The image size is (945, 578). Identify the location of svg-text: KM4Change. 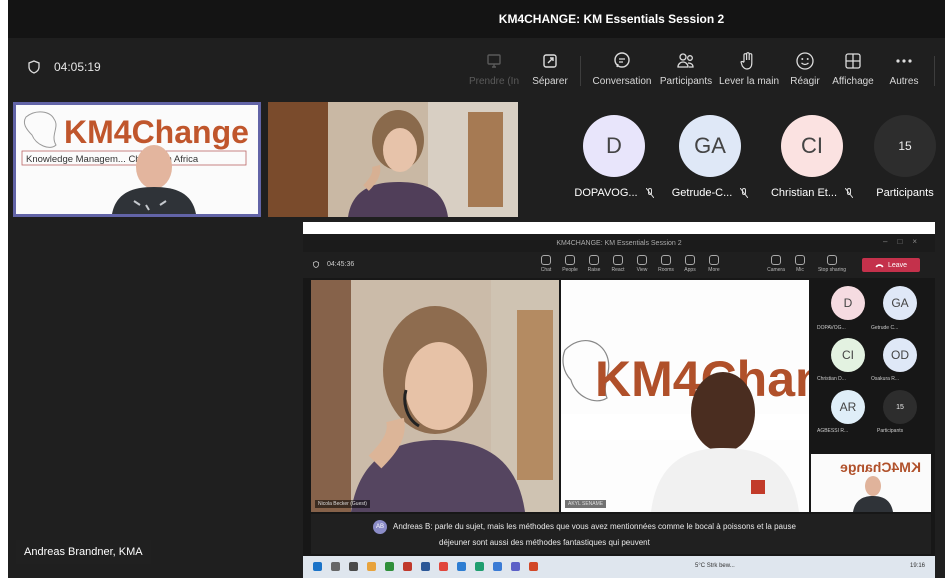
(880, 467).